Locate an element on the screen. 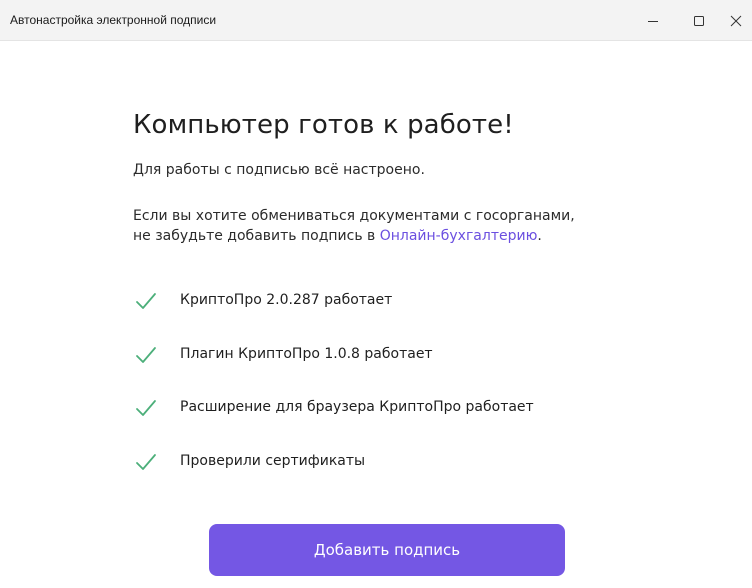 This screenshot has height=588, width=752. maximize-button is located at coordinates (699, 20).